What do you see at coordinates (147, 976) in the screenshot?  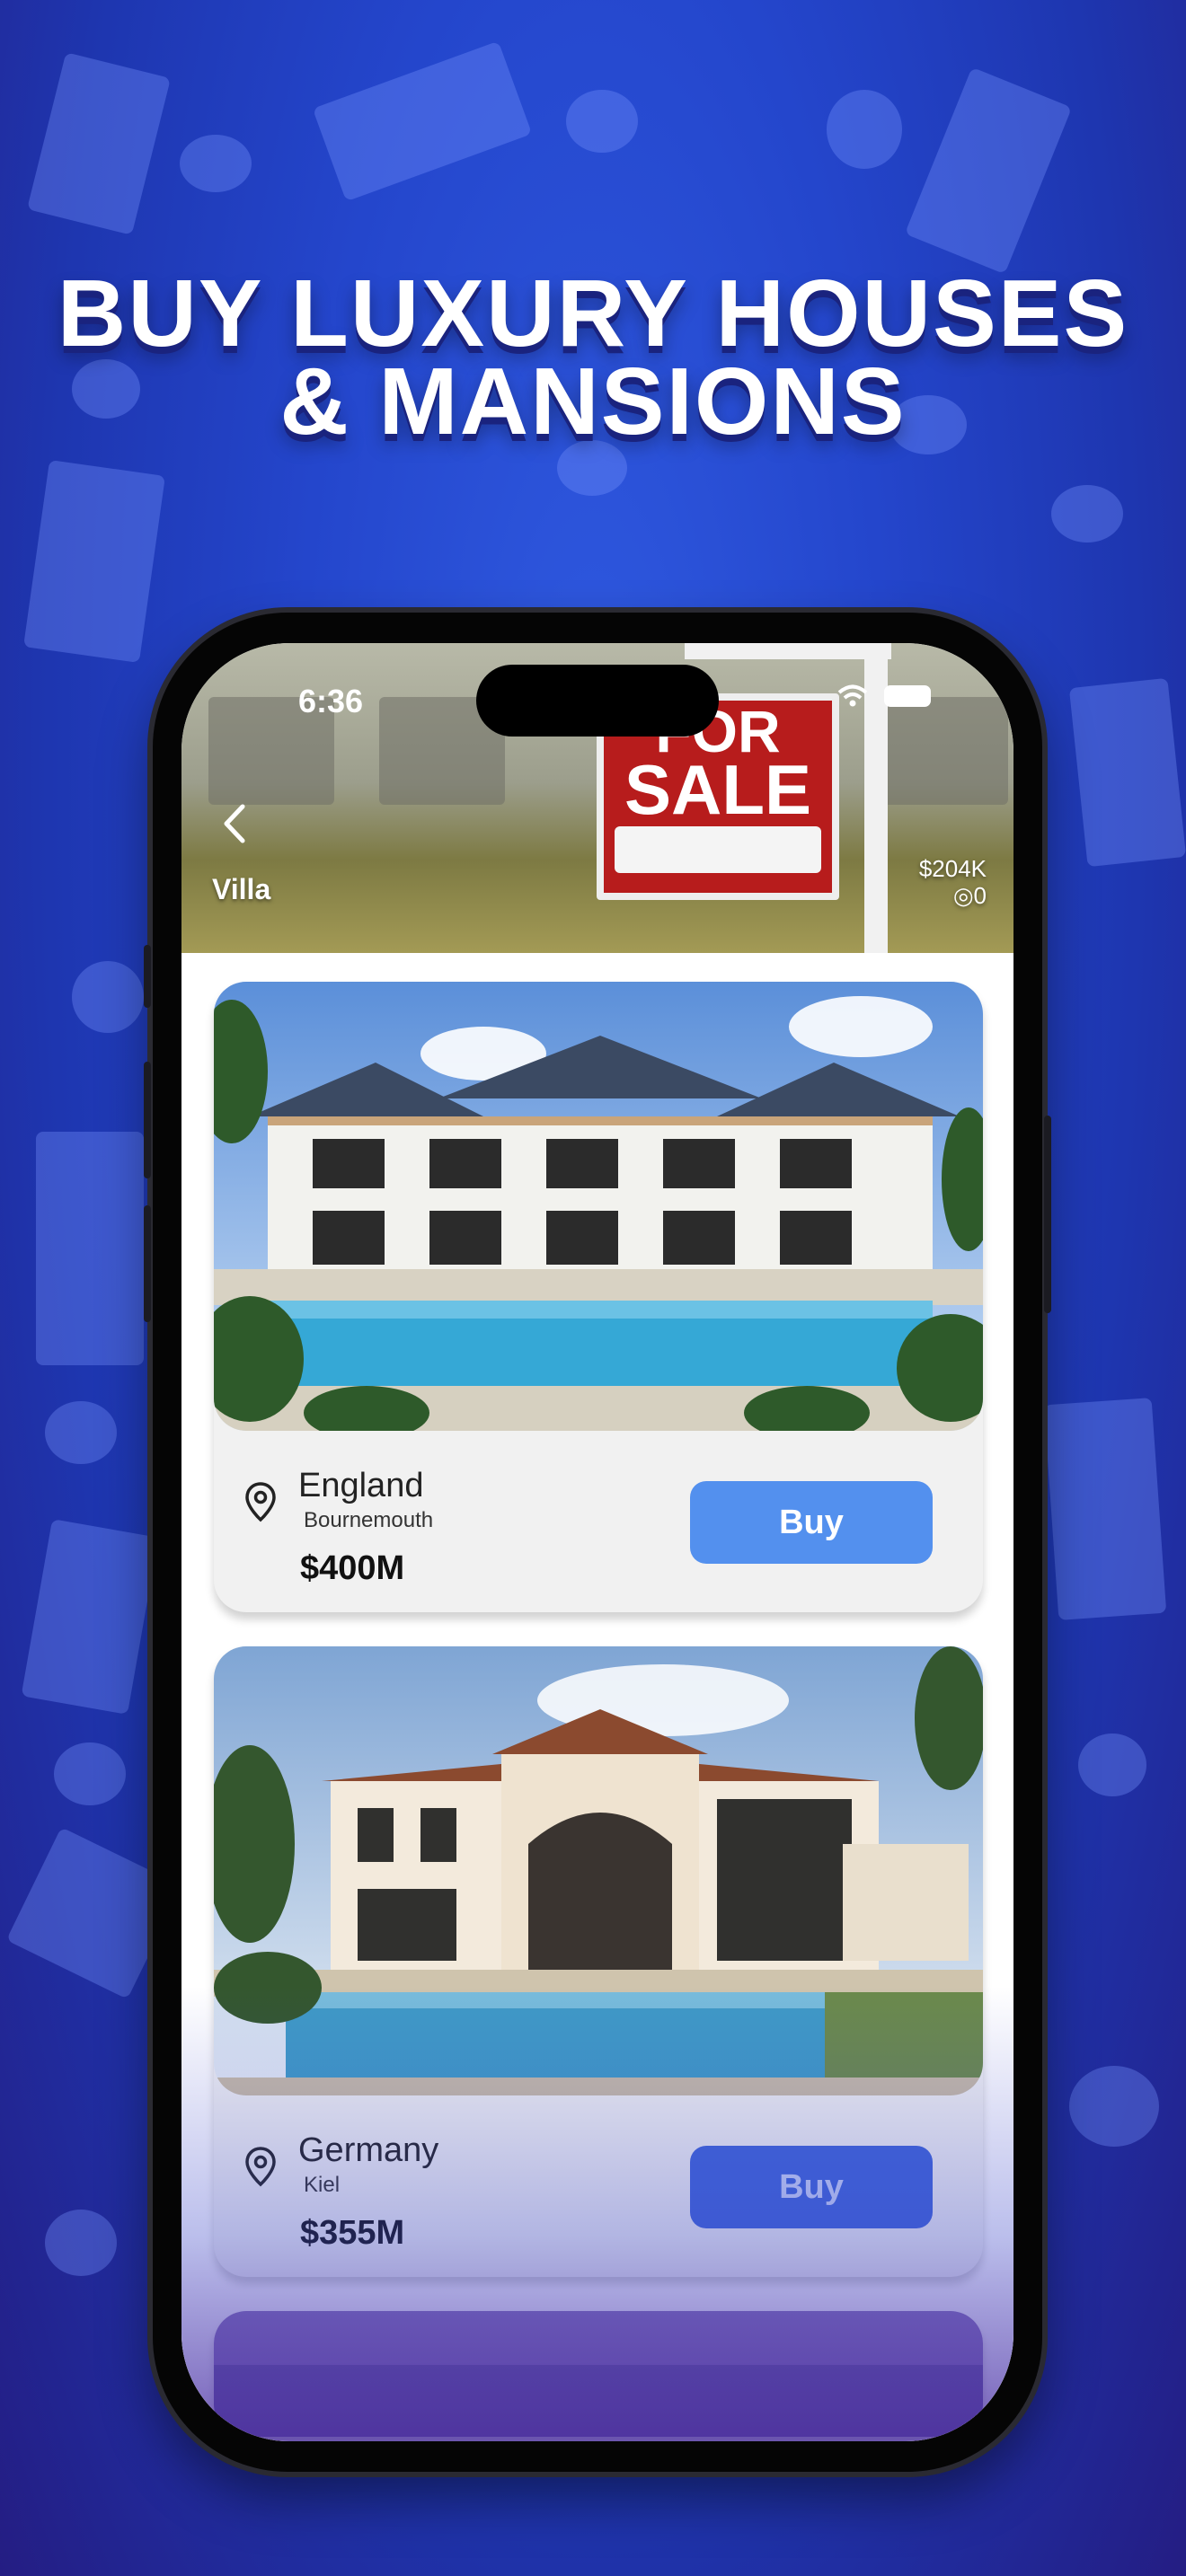 I see `phone-side-button` at bounding box center [147, 976].